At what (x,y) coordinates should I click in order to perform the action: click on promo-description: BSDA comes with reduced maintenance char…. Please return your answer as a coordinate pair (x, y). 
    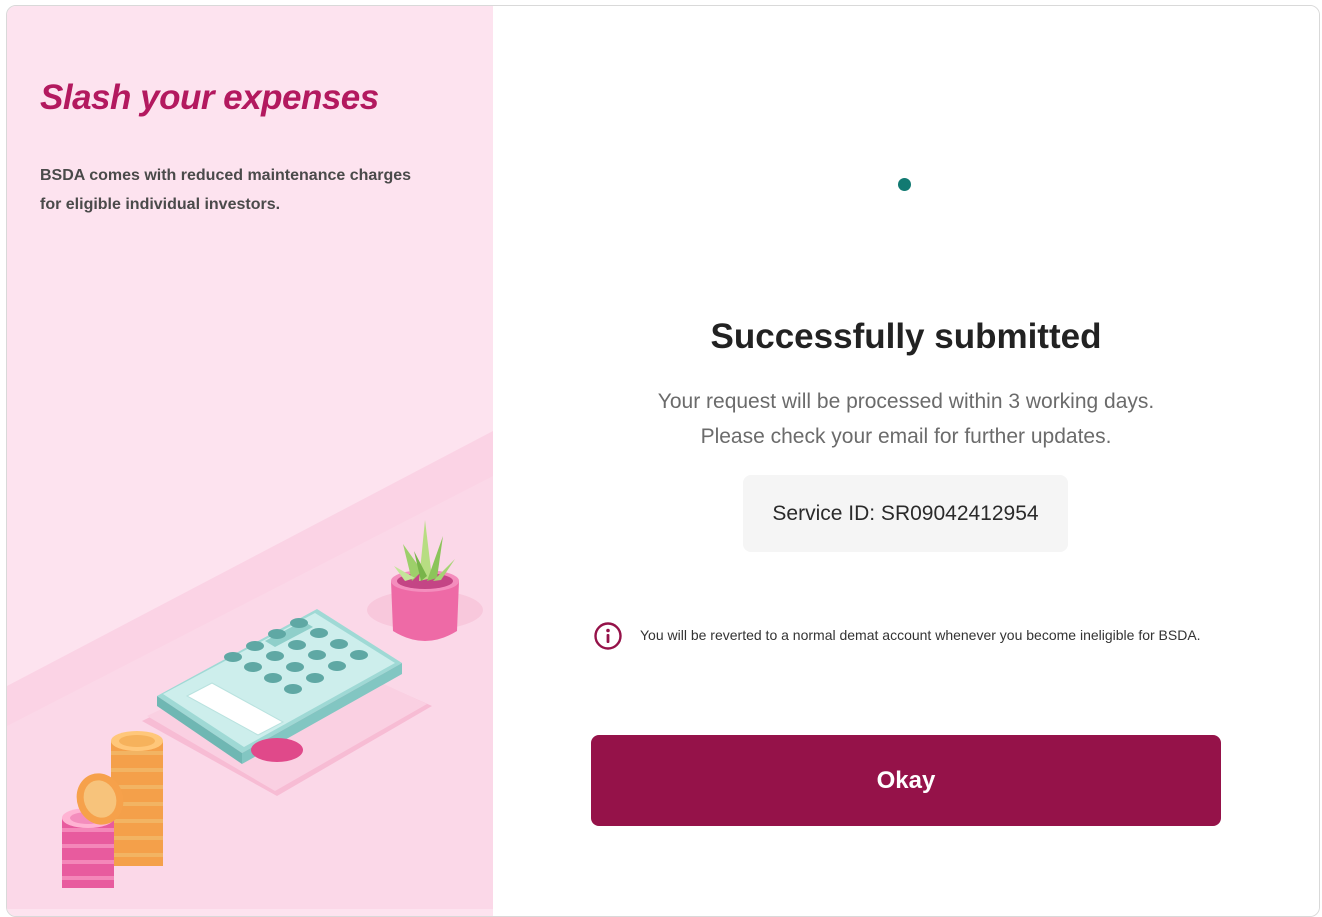
    Looking at the image, I should click on (226, 190).